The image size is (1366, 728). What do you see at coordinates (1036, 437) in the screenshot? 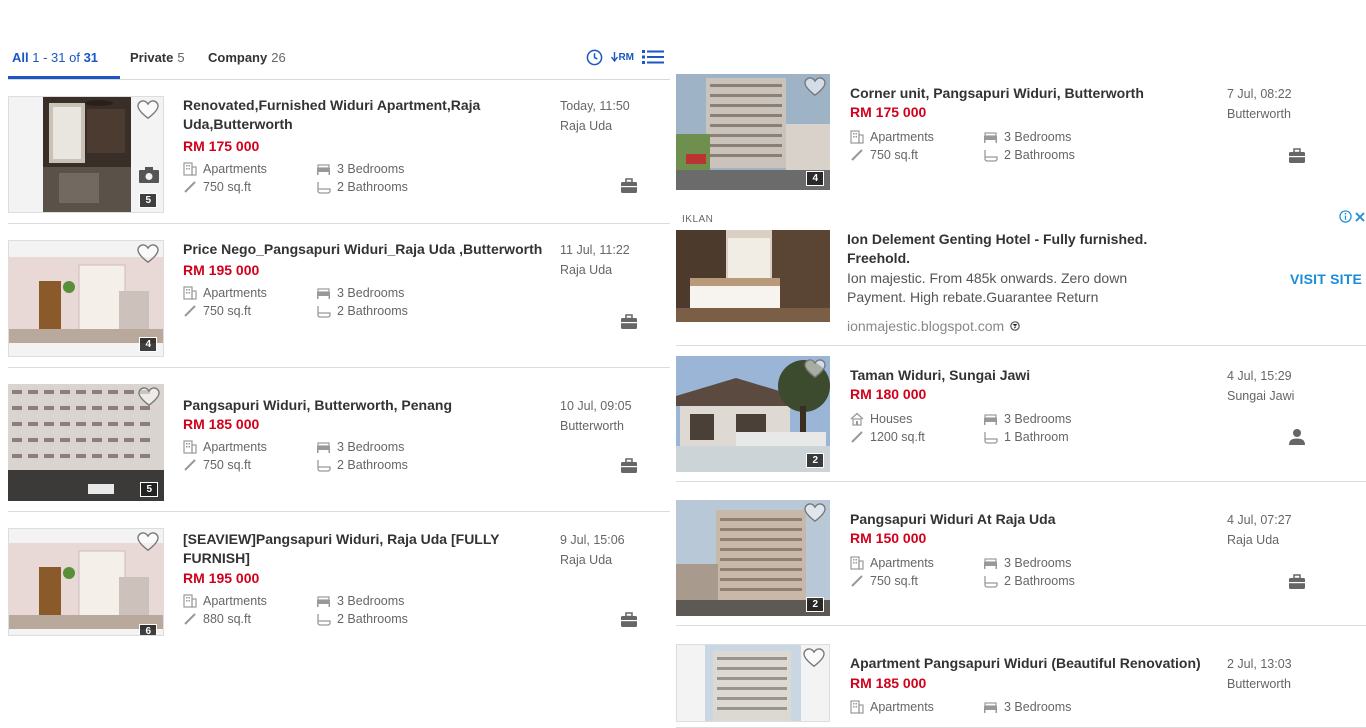
I see `attr-bathrooms-text: 1 Bathroom` at bounding box center [1036, 437].